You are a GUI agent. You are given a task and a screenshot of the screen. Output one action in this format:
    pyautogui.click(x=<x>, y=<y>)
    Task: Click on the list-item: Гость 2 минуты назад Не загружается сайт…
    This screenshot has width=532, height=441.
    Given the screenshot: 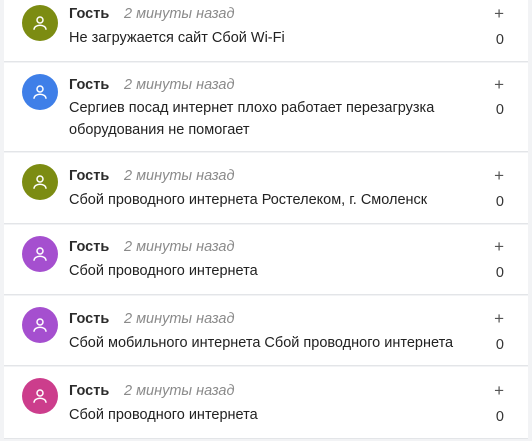 What is the action you would take?
    pyautogui.click(x=266, y=31)
    